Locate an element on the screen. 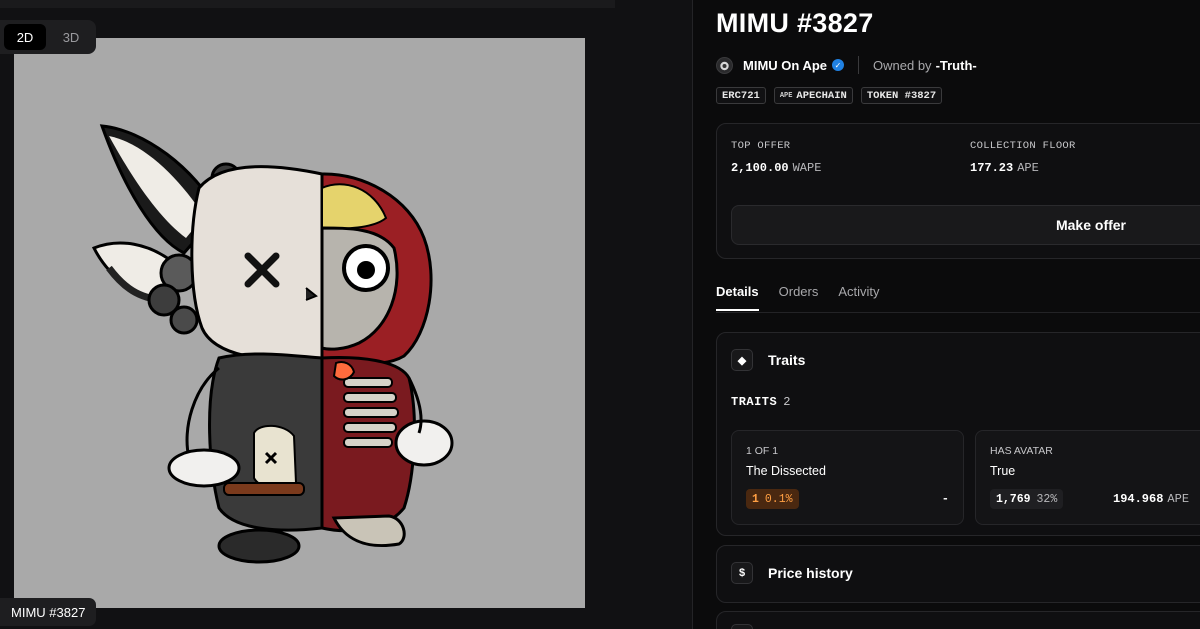 The image size is (1200, 629). top-offer-label: TOP OFFER is located at coordinates (761, 146).